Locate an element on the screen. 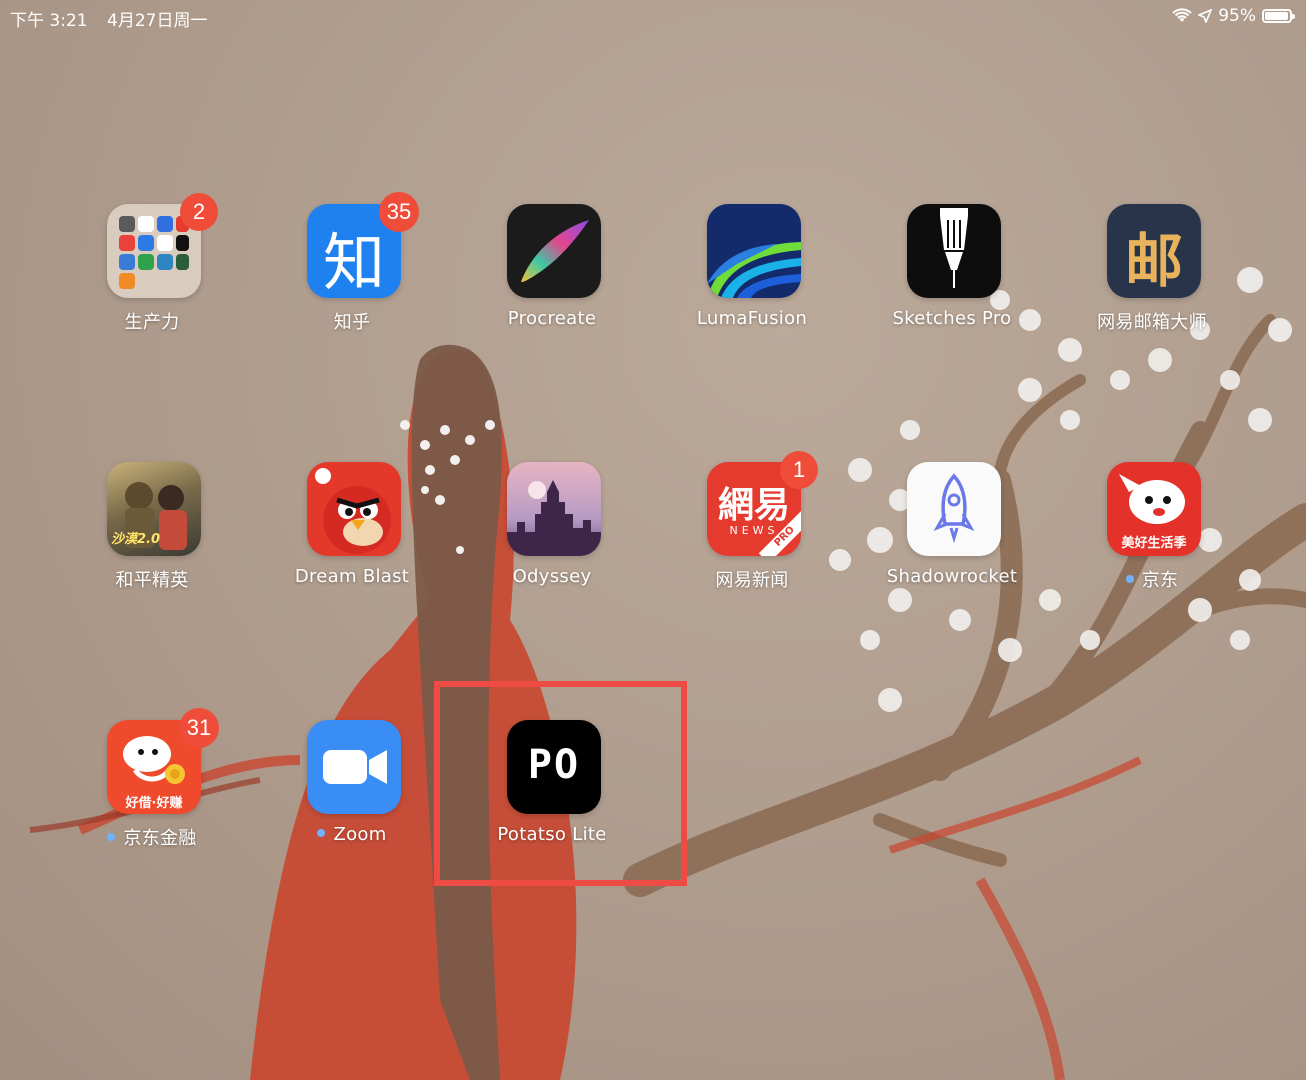 The width and height of the screenshot is (1306, 1080). app-jd: 美好生活季 京东 is located at coordinates (1152, 532).